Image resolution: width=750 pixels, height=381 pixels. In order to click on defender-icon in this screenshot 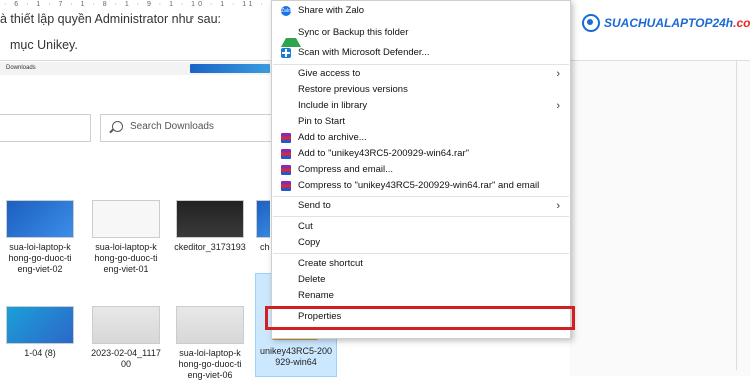, I will do `click(286, 53)`.